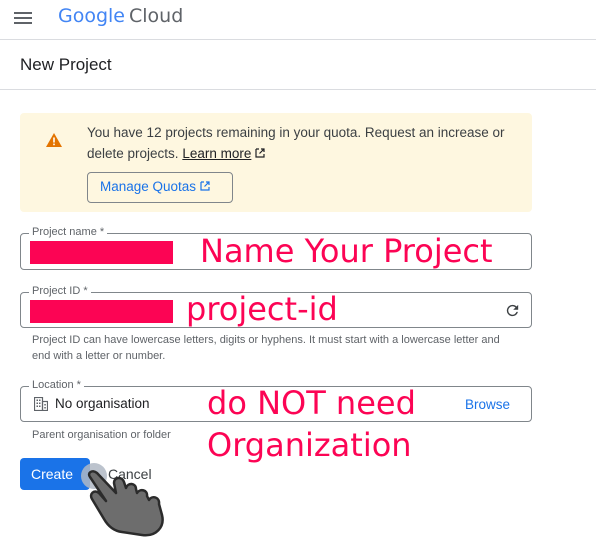 The image size is (596, 539). I want to click on location-label: Location *, so click(56, 385).